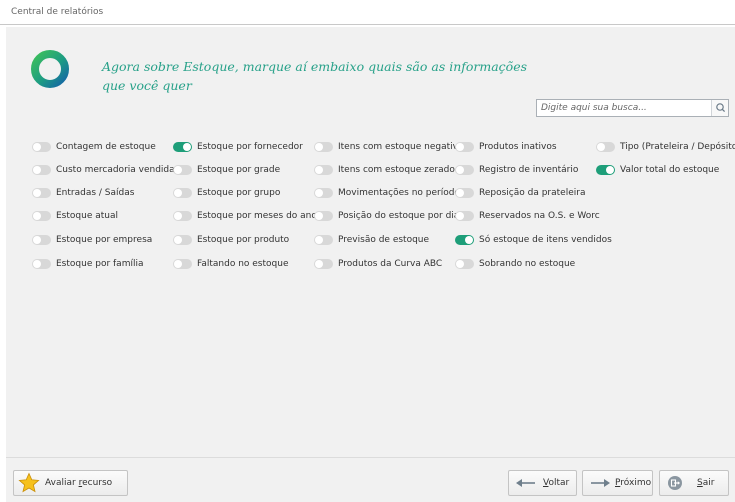 The width and height of the screenshot is (735, 502). Describe the element at coordinates (367, 12) in the screenshot. I see `window-titlebar: Central de relatórios` at that location.